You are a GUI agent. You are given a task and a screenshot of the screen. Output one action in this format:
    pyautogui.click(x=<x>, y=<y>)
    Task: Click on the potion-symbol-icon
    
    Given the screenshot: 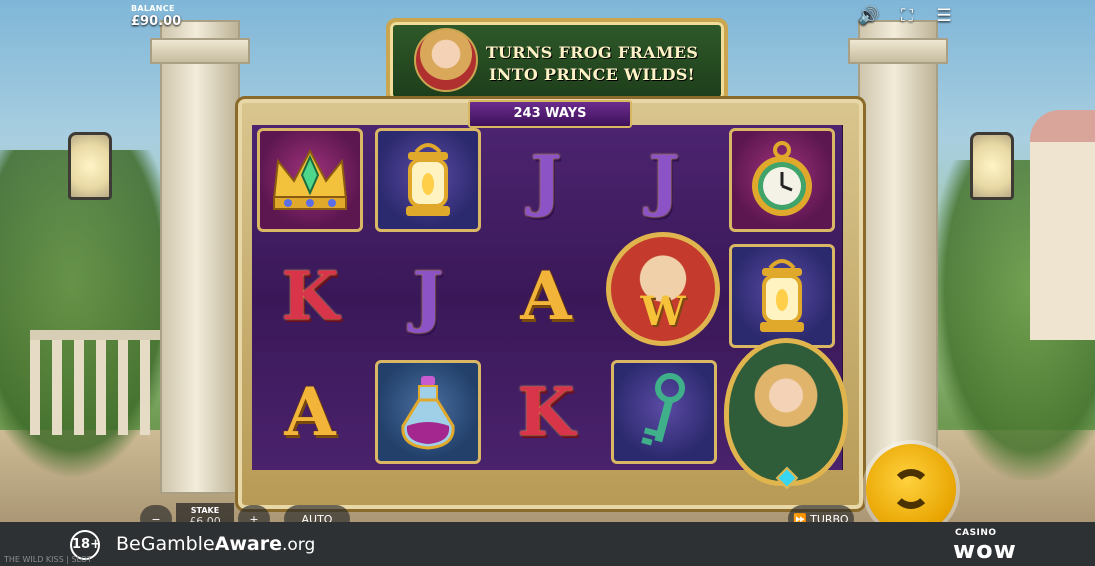 What is the action you would take?
    pyautogui.click(x=428, y=412)
    